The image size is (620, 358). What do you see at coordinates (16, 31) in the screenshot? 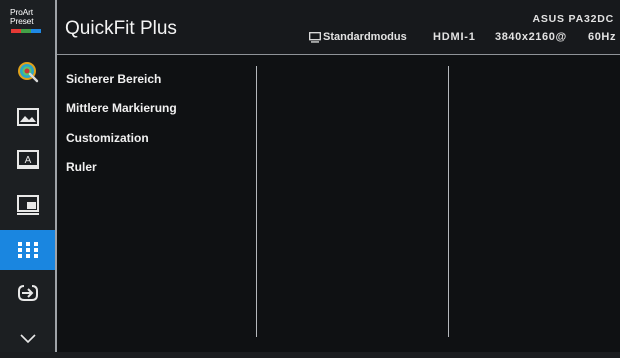
I see `logo-bar-red` at bounding box center [16, 31].